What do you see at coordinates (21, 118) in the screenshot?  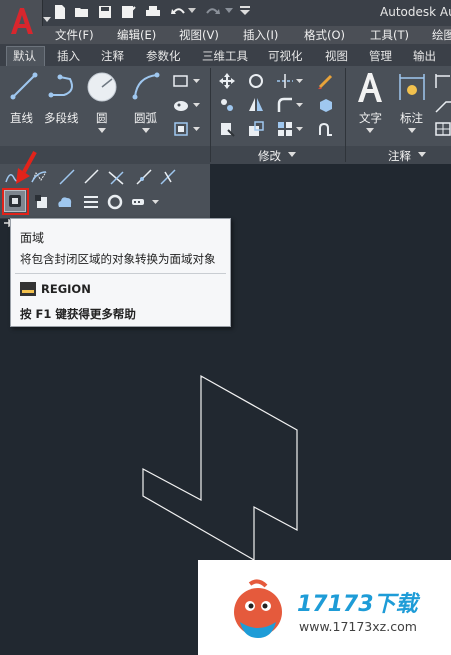 I see `line-tool-label: 直线` at bounding box center [21, 118].